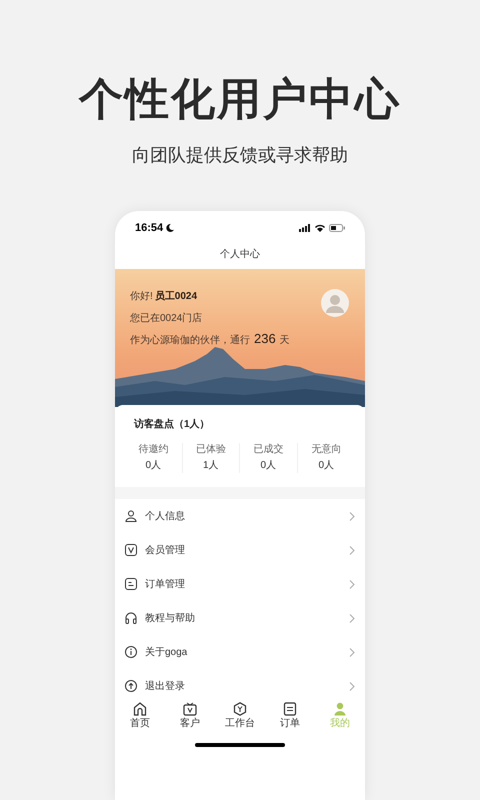  What do you see at coordinates (153, 449) in the screenshot?
I see `stat-label: 待邀约` at bounding box center [153, 449].